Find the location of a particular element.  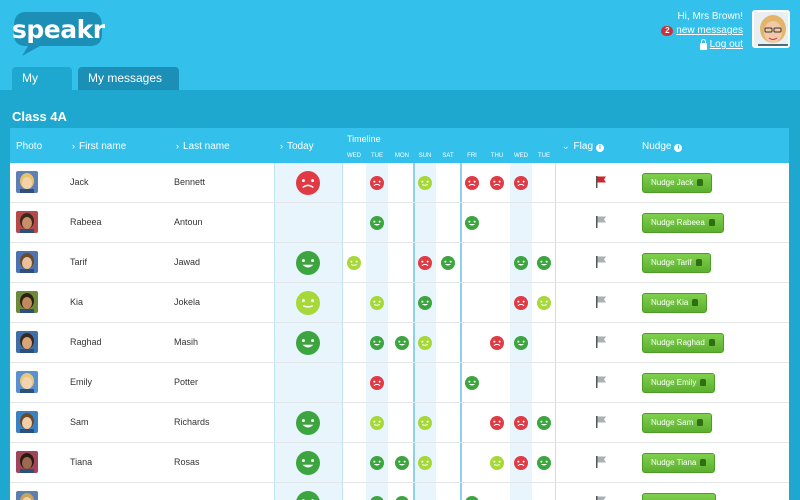

last-name-cell: Jokela is located at coordinates (187, 302).